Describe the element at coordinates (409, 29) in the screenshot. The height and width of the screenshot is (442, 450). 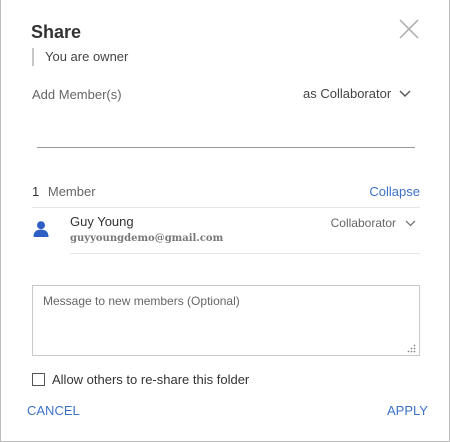
I see `close-icon` at that location.